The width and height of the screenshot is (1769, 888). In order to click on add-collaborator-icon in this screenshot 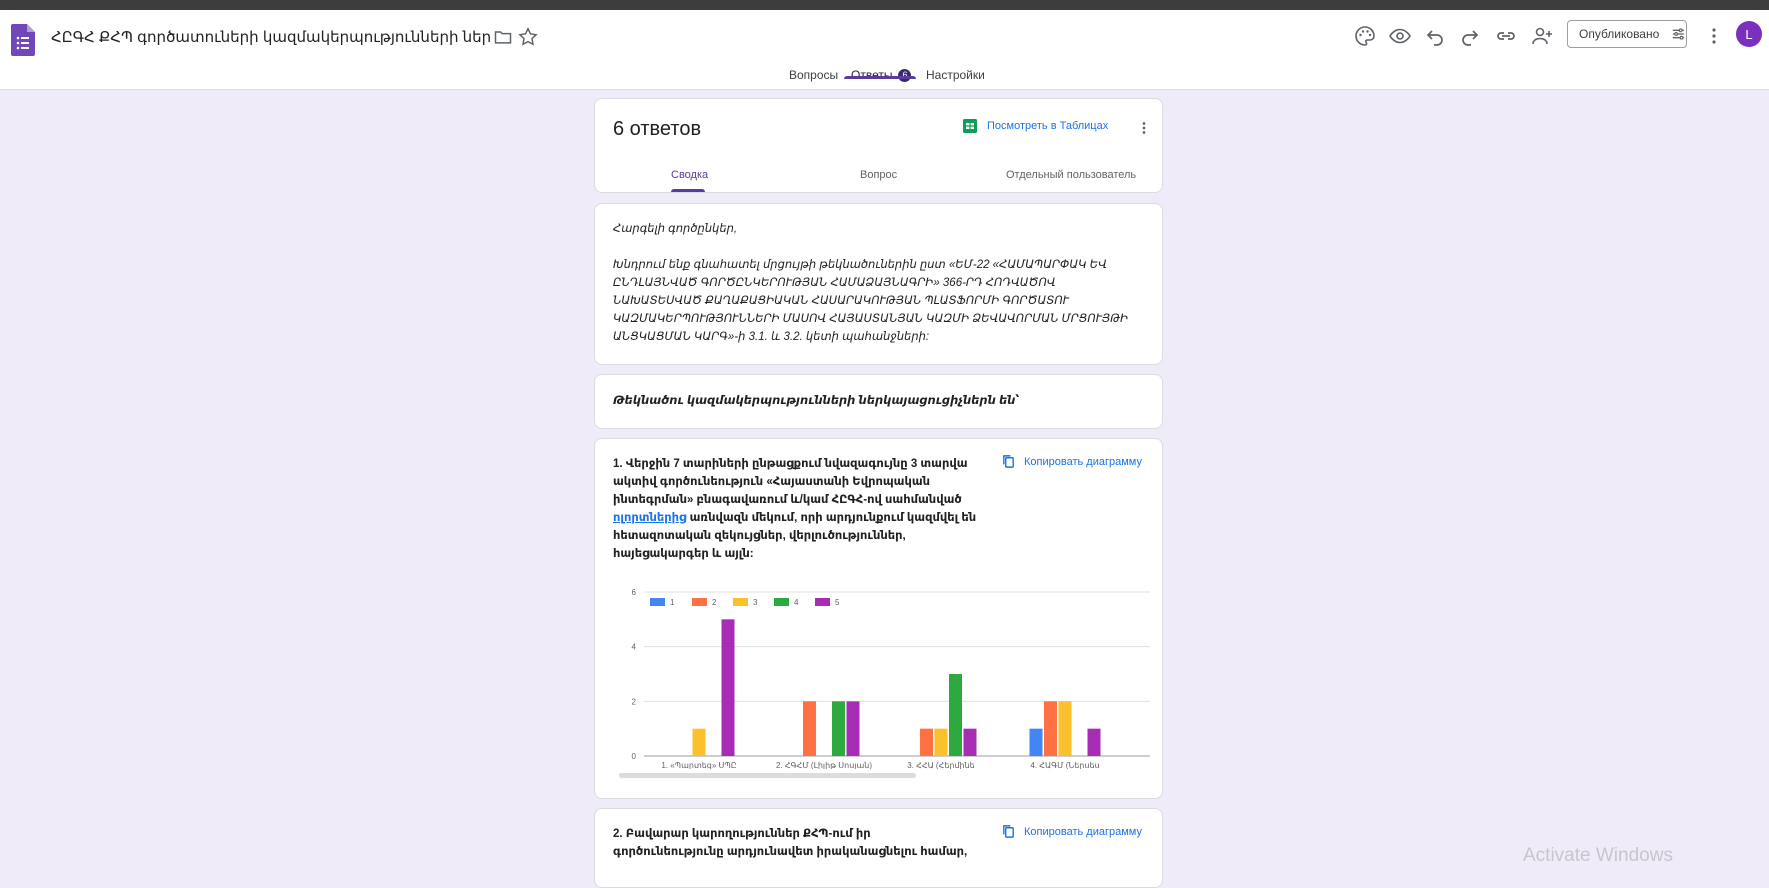, I will do `click(1542, 36)`.